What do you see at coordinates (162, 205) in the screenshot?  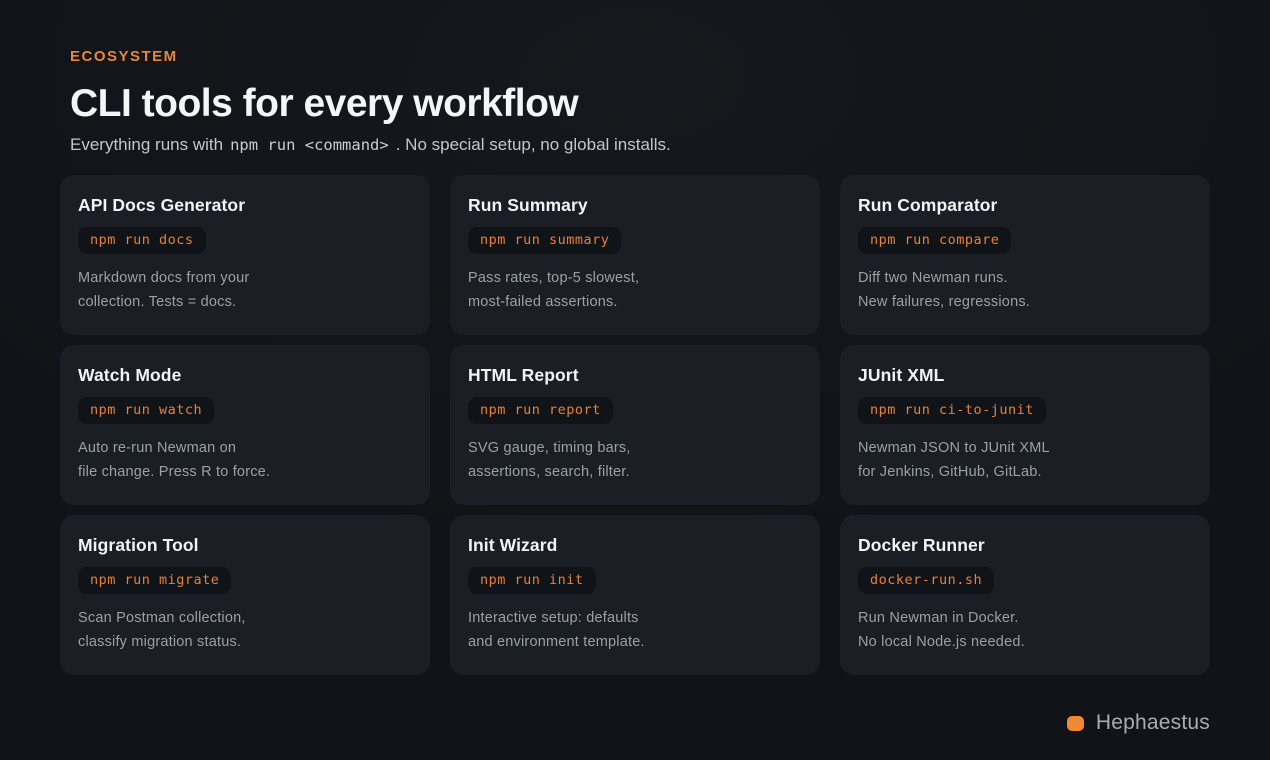 I see `card-title: API Docs Generator` at bounding box center [162, 205].